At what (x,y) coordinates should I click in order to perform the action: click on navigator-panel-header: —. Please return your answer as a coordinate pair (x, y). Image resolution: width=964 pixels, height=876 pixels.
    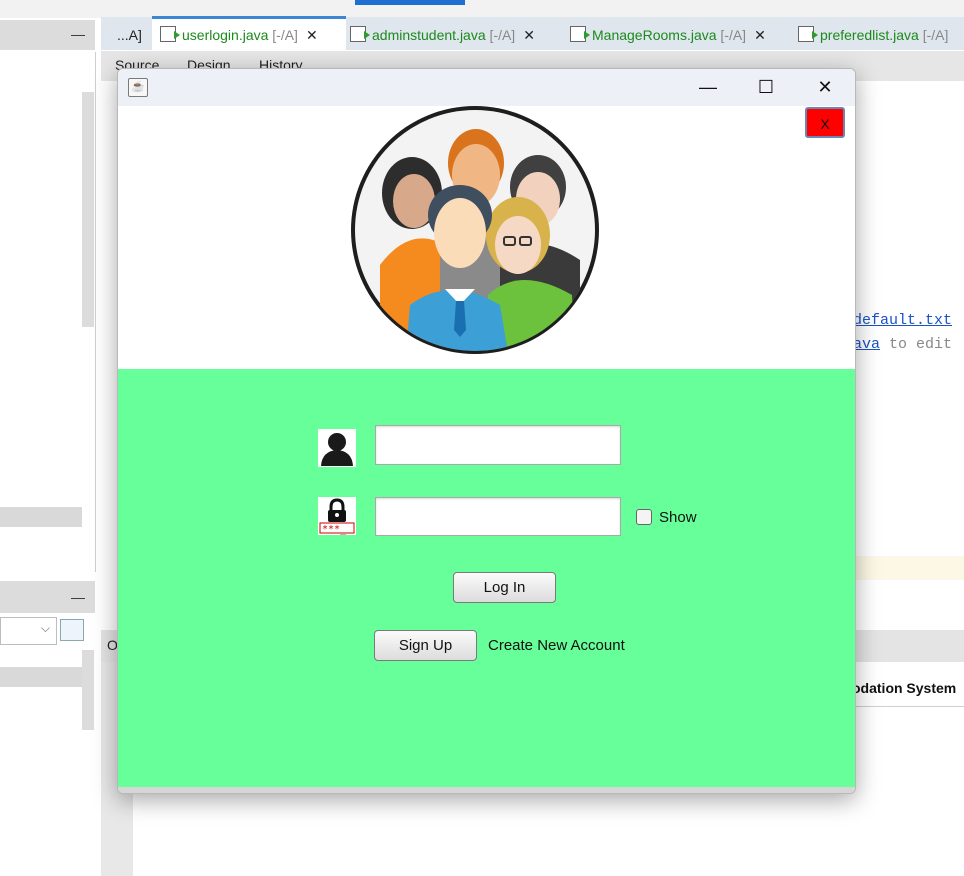
    Looking at the image, I should click on (47, 597).